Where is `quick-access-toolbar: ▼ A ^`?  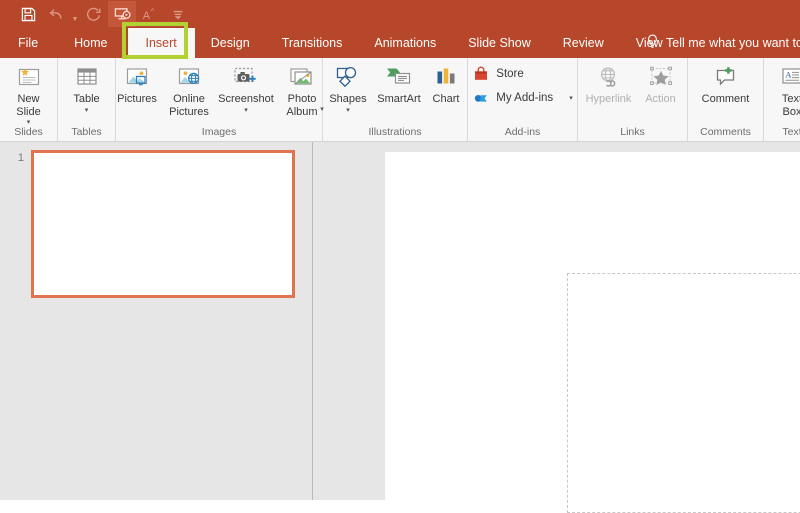 quick-access-toolbar: ▼ A ^ is located at coordinates (103, 14).